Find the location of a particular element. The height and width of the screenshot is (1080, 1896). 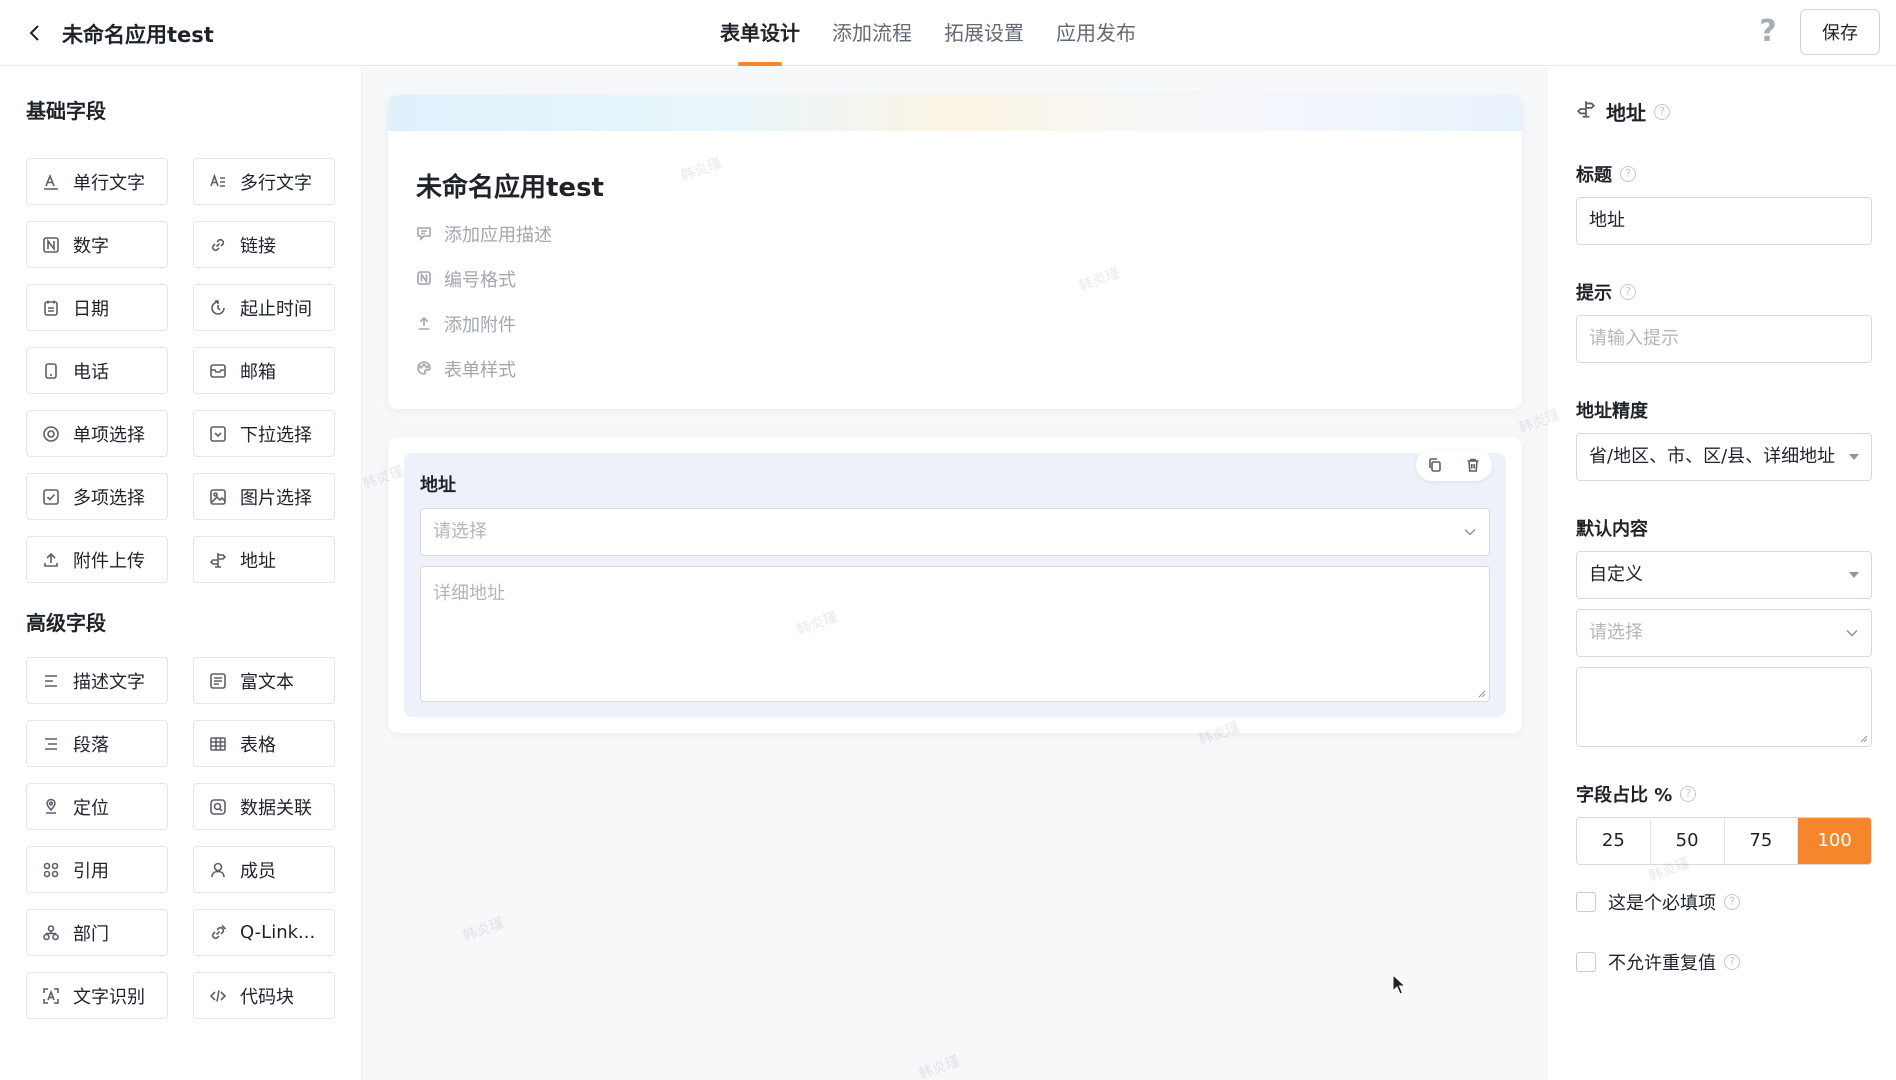

save-button: 保存 is located at coordinates (1840, 32).